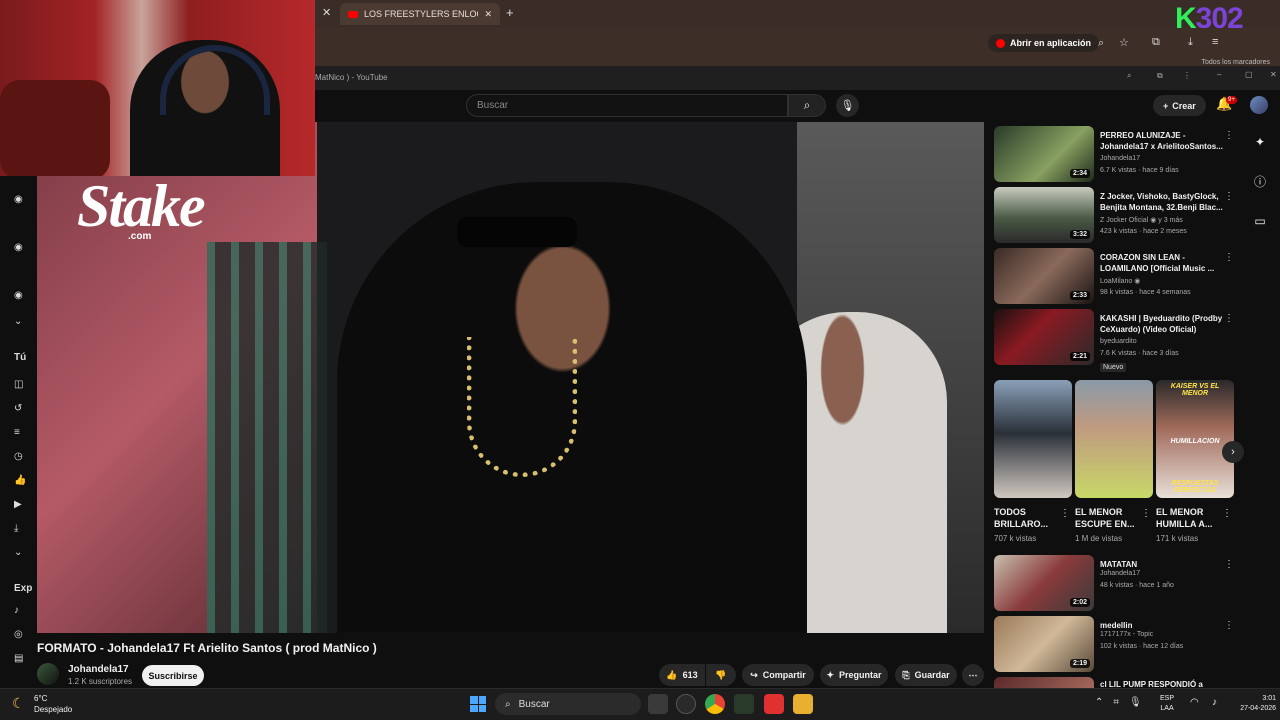 This screenshot has height=720, width=1280. What do you see at coordinates (627, 105) in the screenshot?
I see `search-input: Buscar` at bounding box center [627, 105].